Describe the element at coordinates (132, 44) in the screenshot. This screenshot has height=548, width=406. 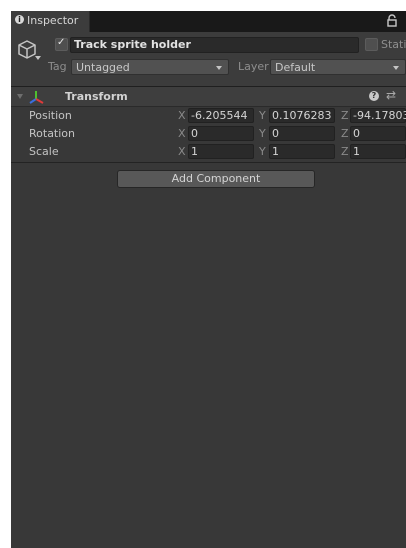
I see `object-name: Track sprite holder` at that location.